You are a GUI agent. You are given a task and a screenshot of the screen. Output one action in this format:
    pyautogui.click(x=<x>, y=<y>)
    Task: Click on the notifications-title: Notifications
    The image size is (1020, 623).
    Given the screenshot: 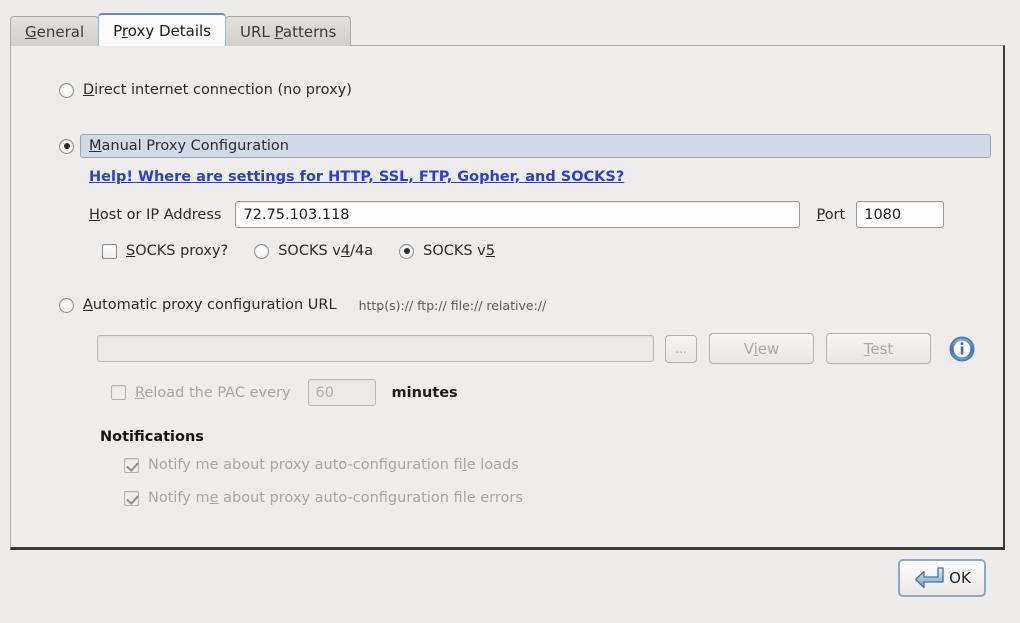 What is the action you would take?
    pyautogui.click(x=152, y=437)
    